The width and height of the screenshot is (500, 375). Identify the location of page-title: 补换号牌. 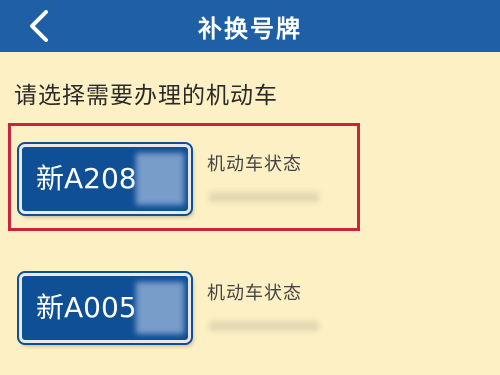
(250, 28).